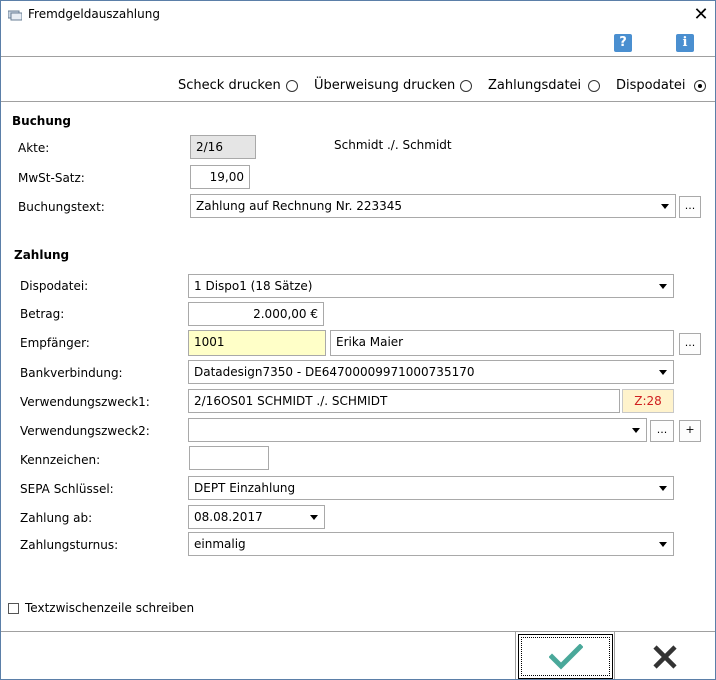  What do you see at coordinates (223, 147) in the screenshot?
I see `akte-field: 2/16` at bounding box center [223, 147].